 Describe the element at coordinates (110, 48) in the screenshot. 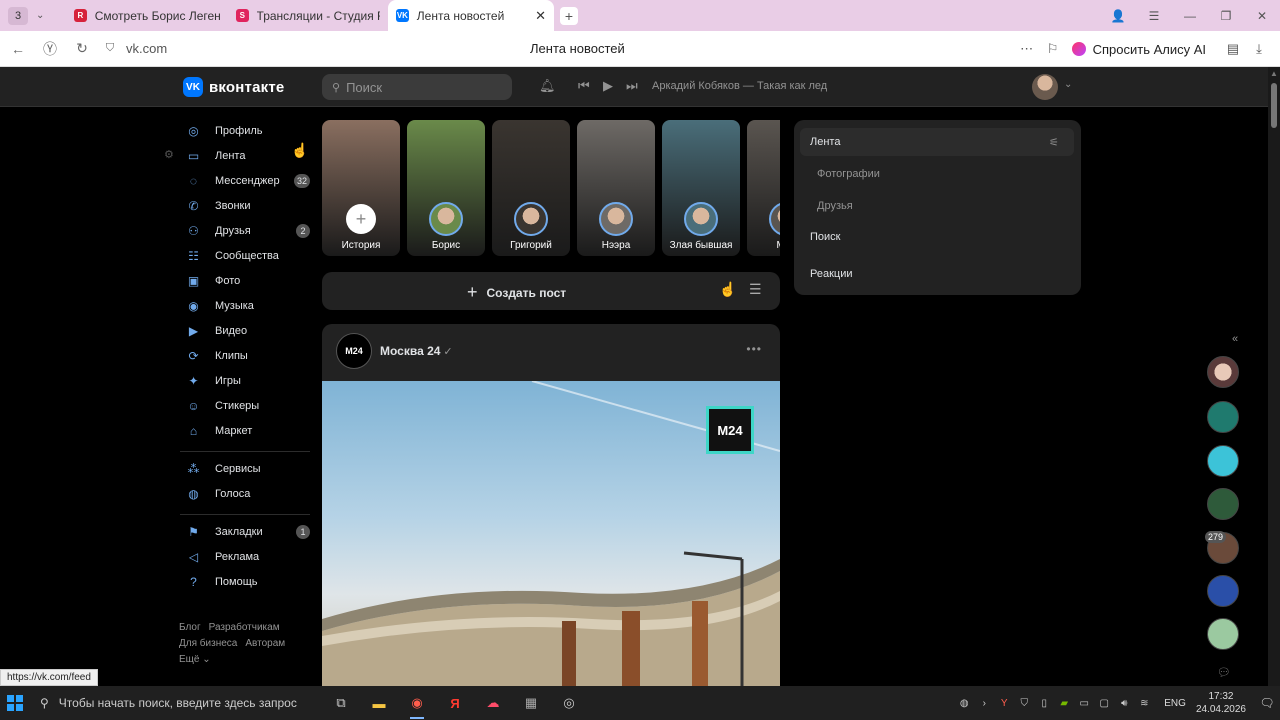

I see `security-icon: ⛉` at that location.